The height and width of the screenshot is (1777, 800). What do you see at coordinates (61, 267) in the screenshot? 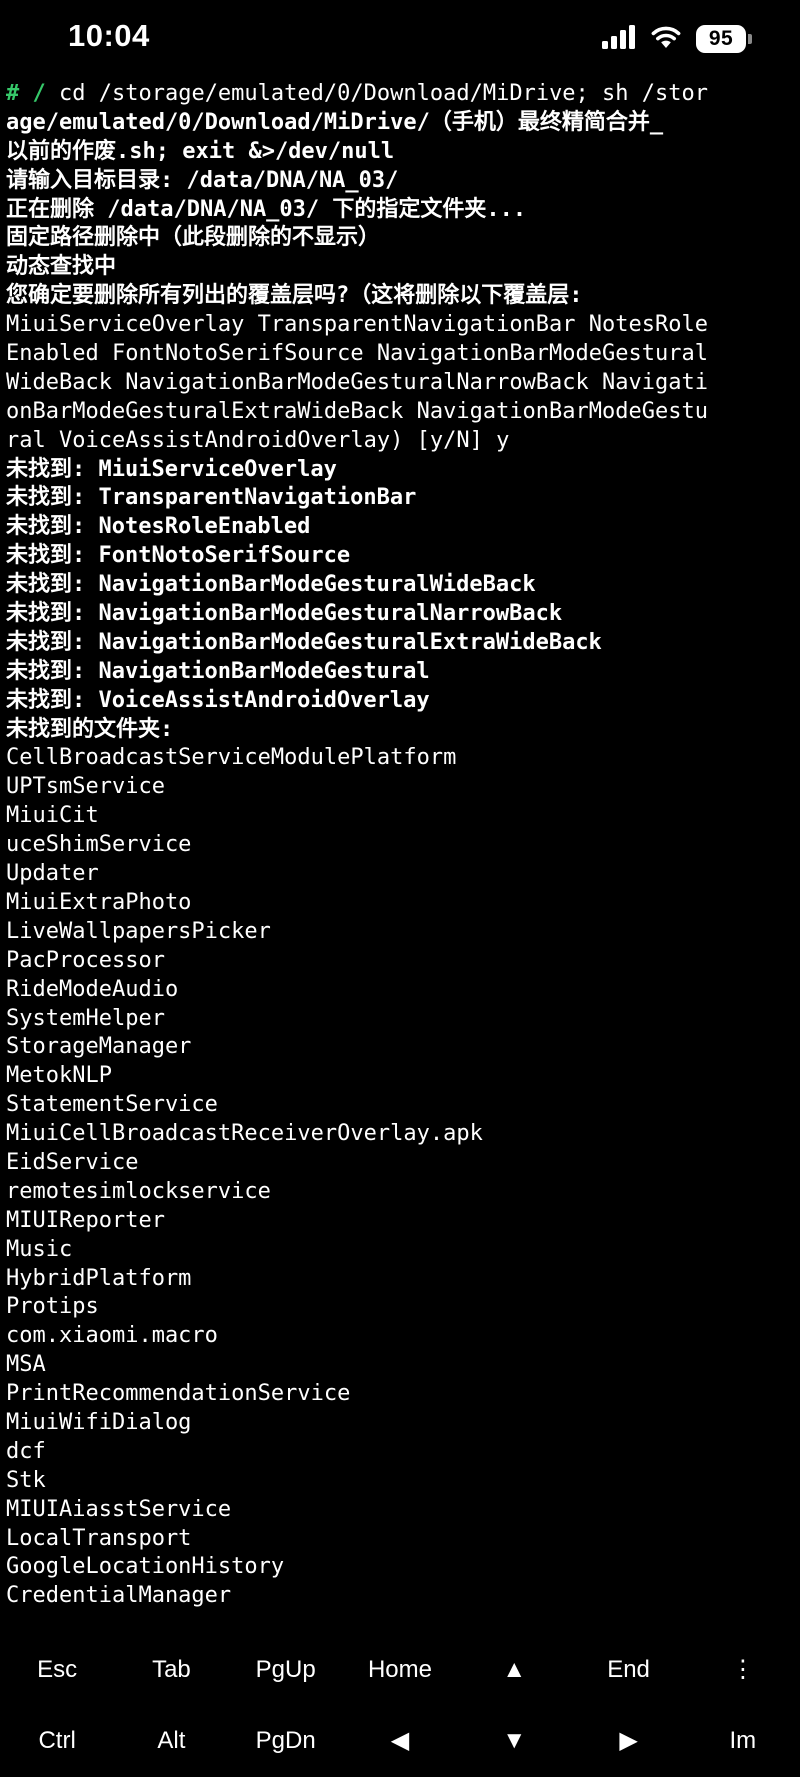
I see `terminal-line: 动态查找中` at bounding box center [61, 267].